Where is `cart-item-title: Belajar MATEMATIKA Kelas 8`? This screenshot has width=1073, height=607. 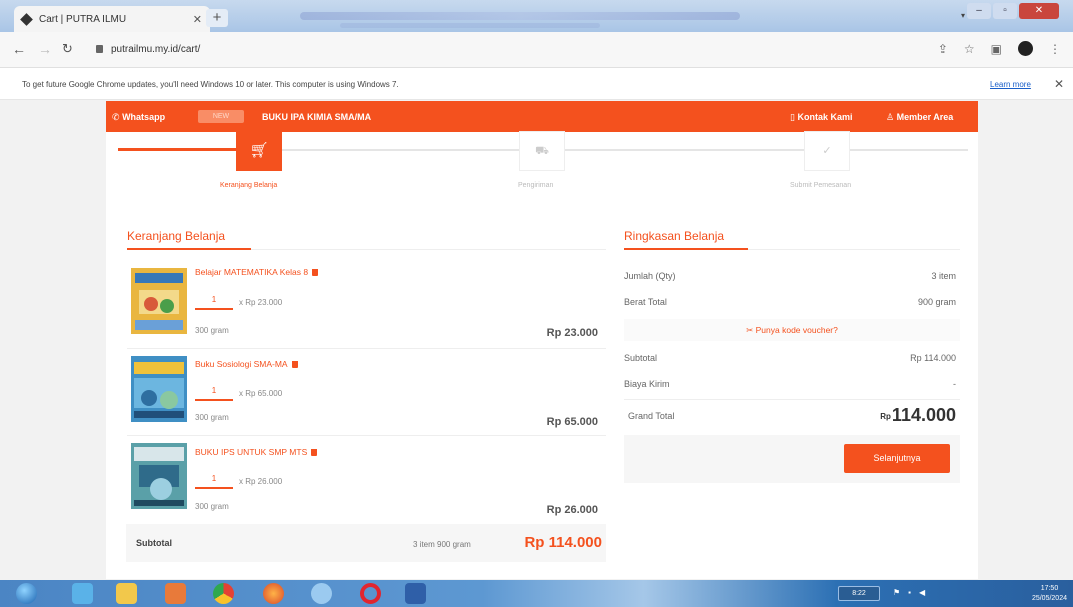 cart-item-title: Belajar MATEMATIKA Kelas 8 is located at coordinates (257, 272).